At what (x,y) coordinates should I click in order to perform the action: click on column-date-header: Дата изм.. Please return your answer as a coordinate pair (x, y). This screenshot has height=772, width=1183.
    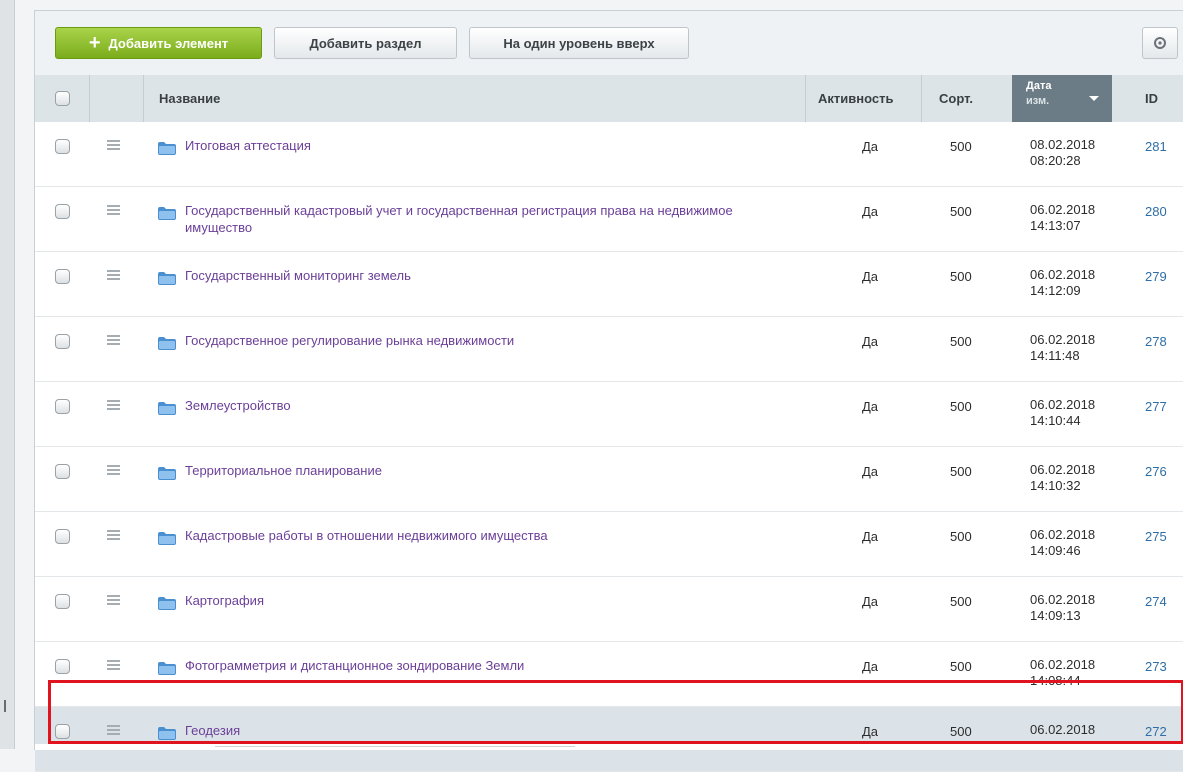
    Looking at the image, I should click on (1062, 98).